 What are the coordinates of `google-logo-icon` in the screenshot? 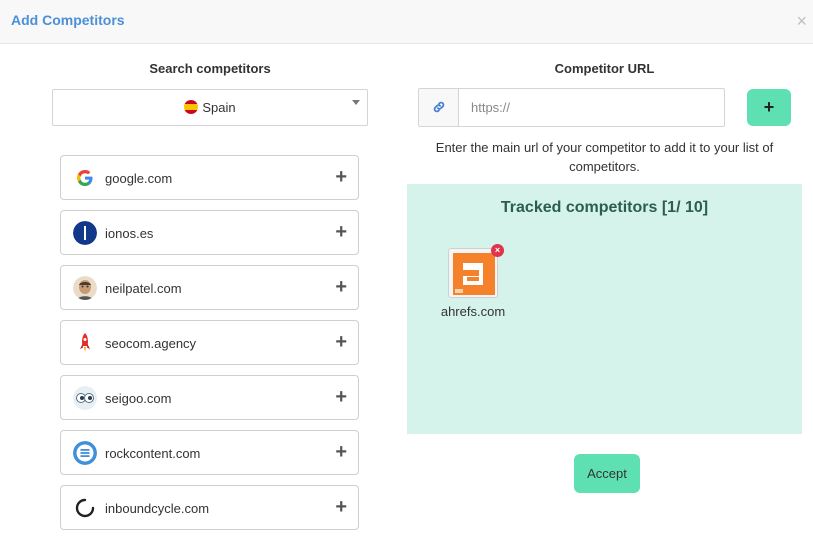 It's located at (85, 178).